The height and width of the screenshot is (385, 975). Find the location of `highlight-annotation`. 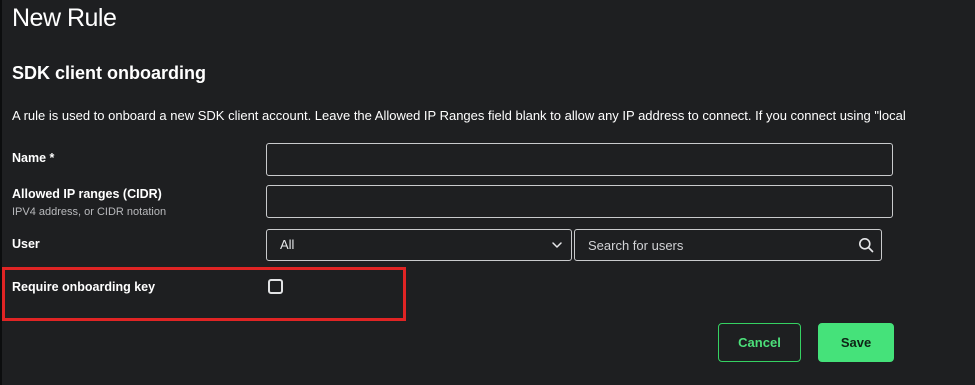

highlight-annotation is located at coordinates (204, 294).